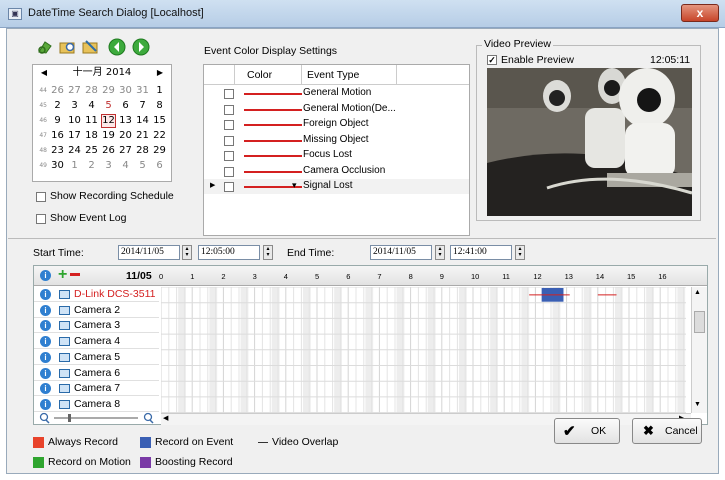 This screenshot has width=725, height=480. What do you see at coordinates (96, 389) in the screenshot?
I see `camera-row: i Camera 7` at bounding box center [96, 389].